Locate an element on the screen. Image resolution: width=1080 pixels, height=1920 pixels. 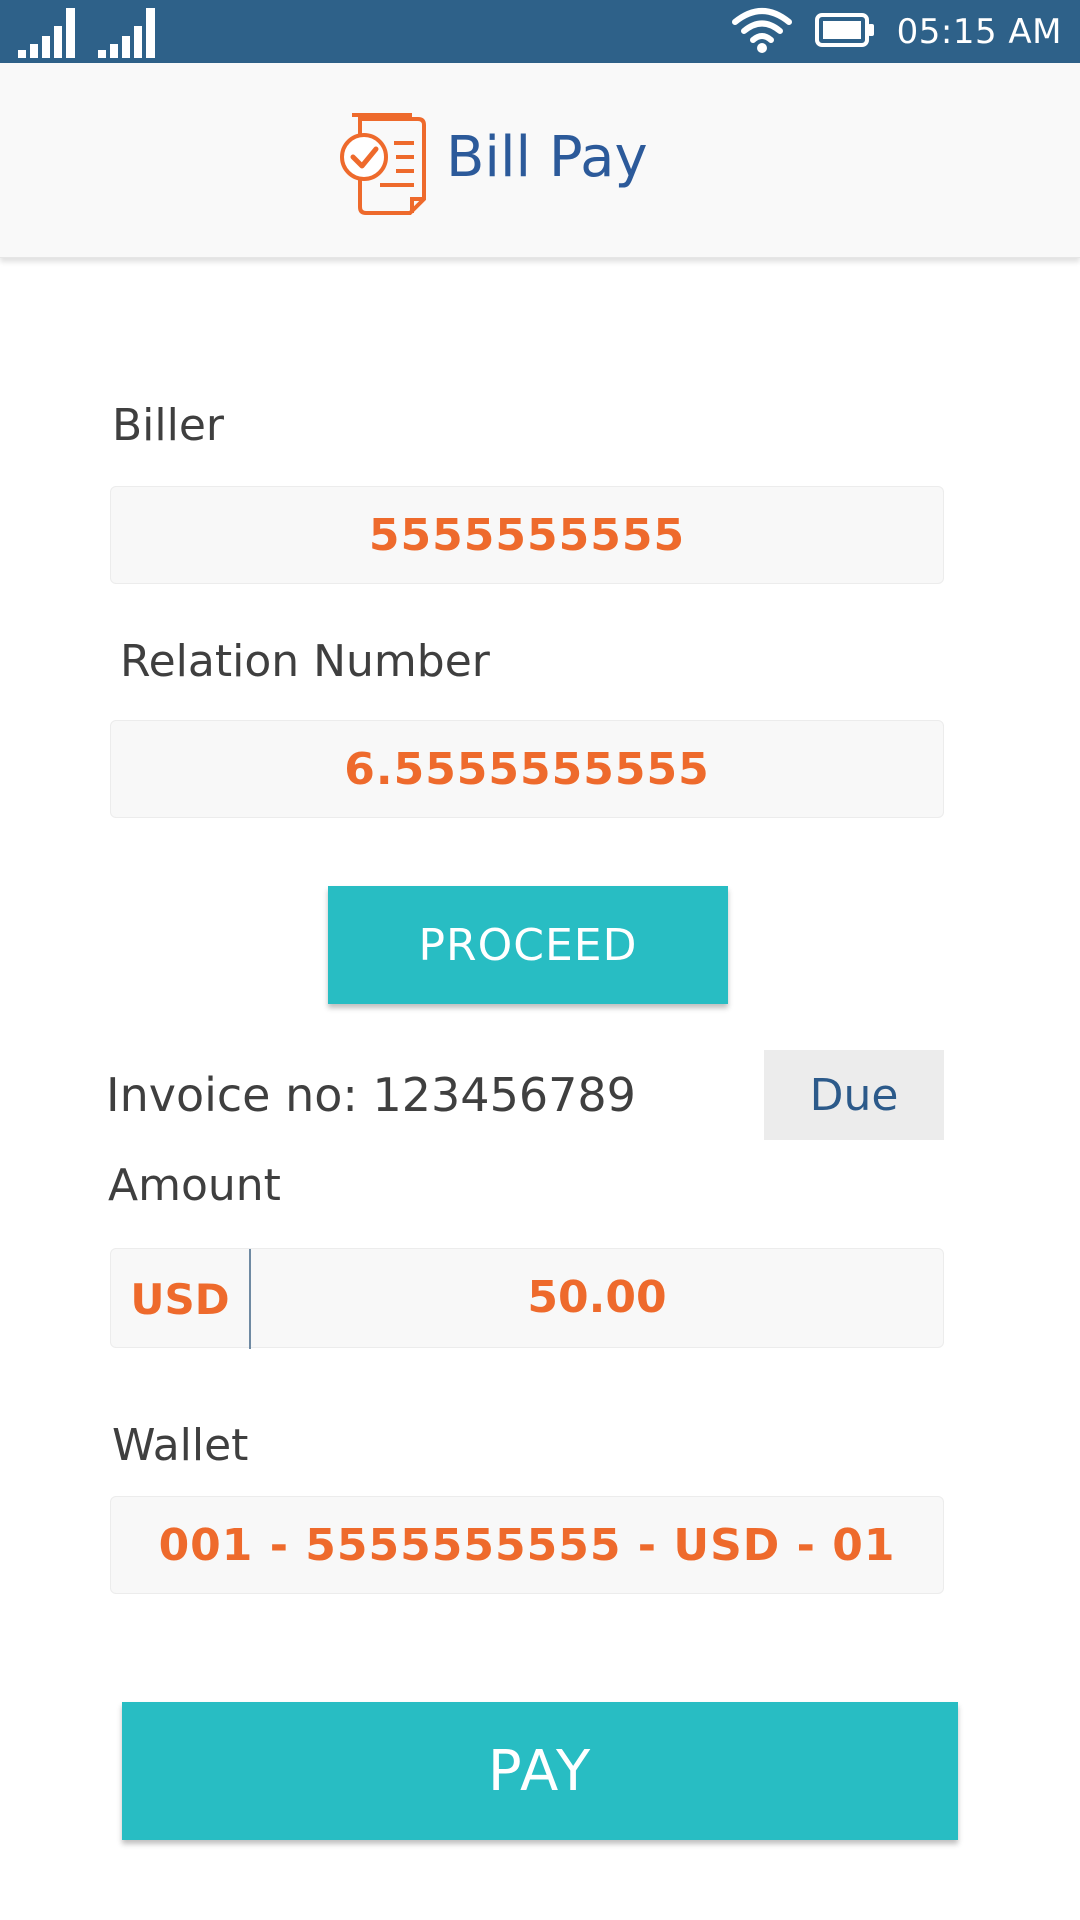
invoice-number: Invoice no: 123456789 is located at coordinates (371, 1095).